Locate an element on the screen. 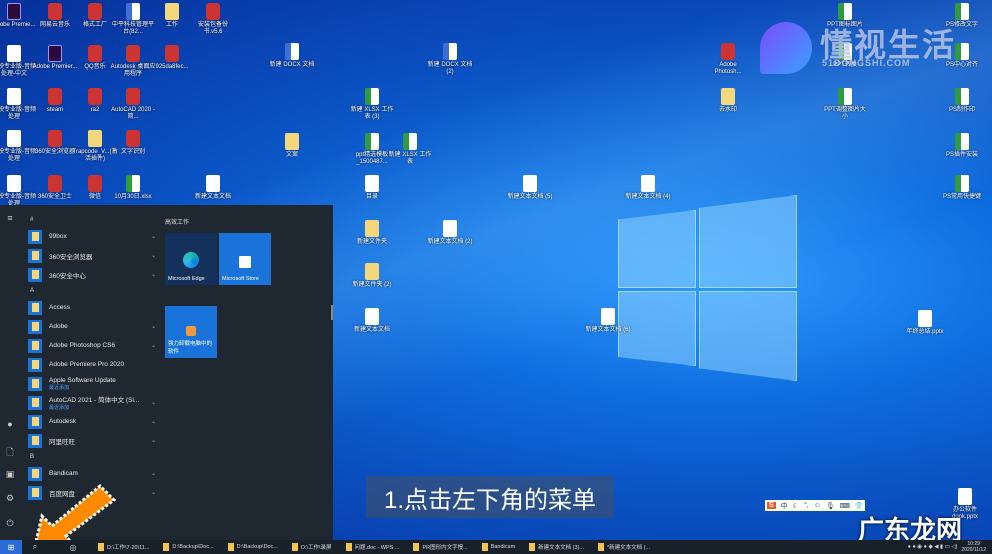 The image size is (992, 554). app-list-item: Autodesk ⌄ is located at coordinates (92, 421).